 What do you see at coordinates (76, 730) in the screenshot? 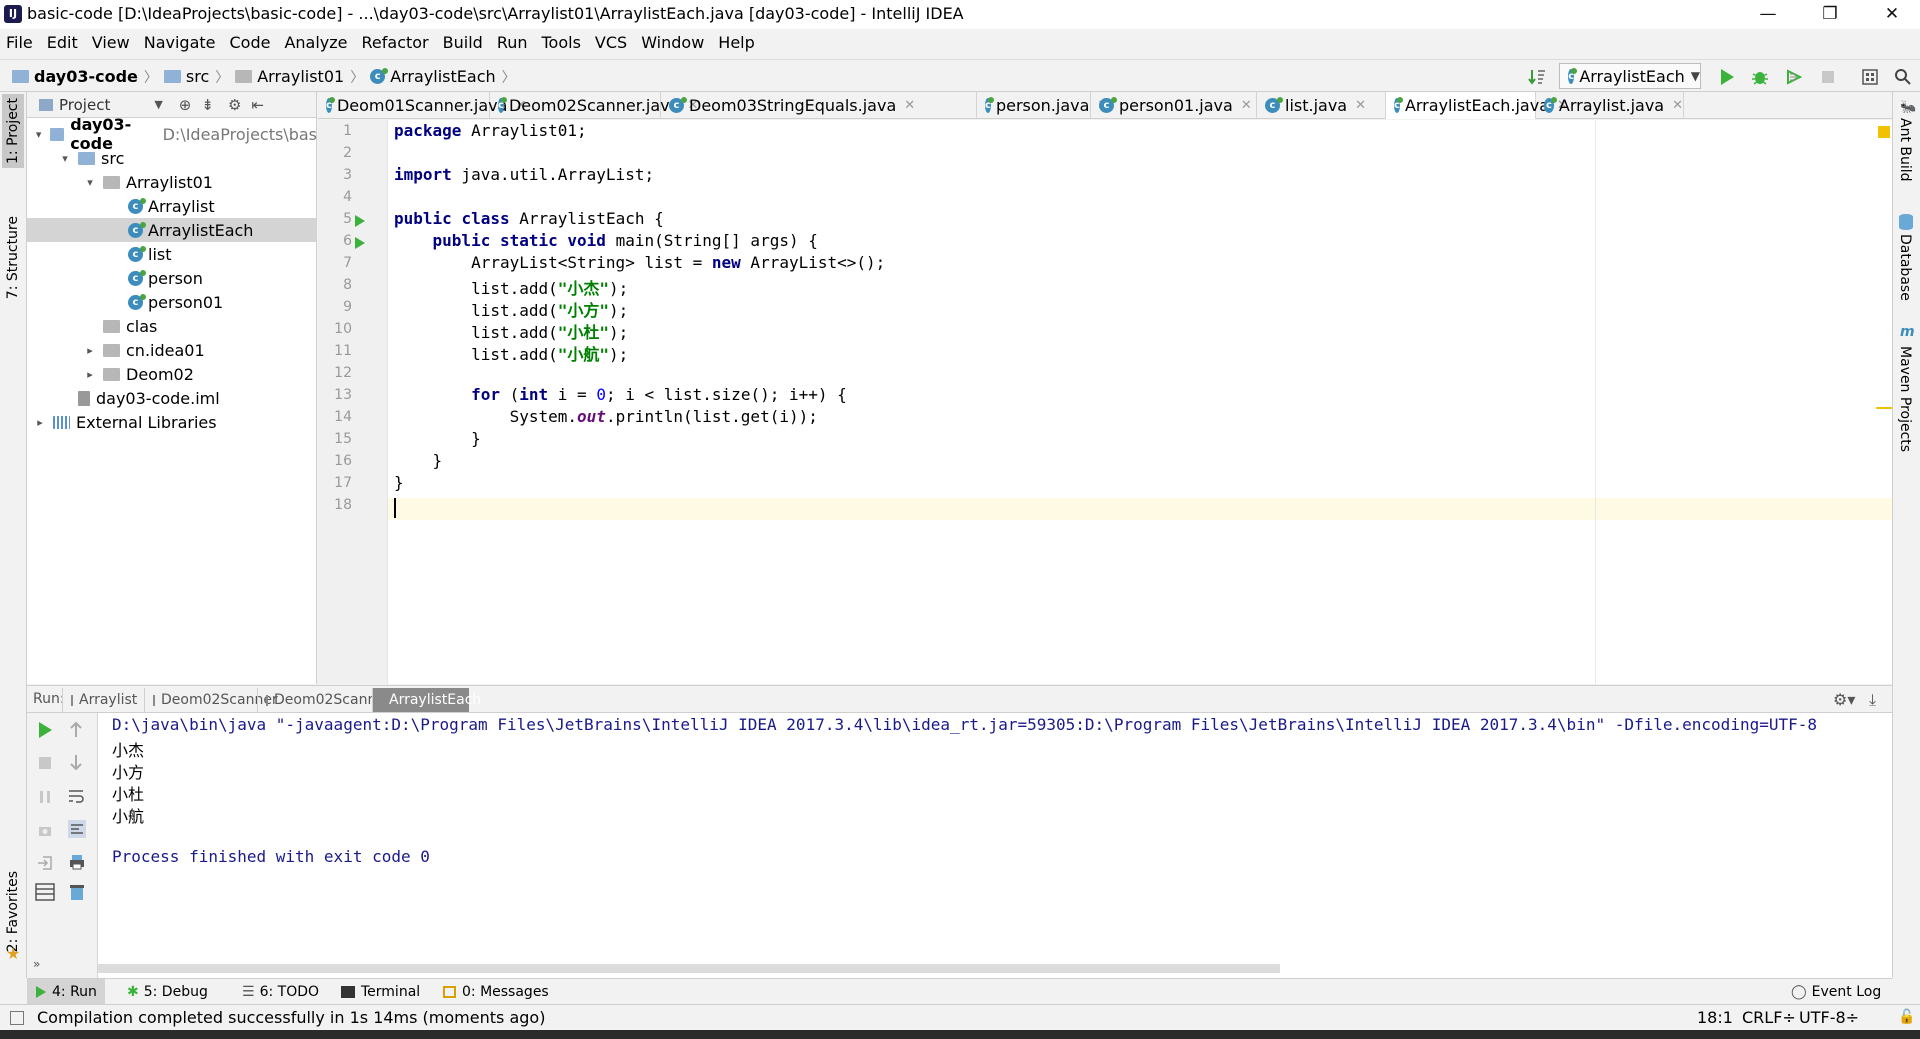
I see `scroll-up-icon` at bounding box center [76, 730].